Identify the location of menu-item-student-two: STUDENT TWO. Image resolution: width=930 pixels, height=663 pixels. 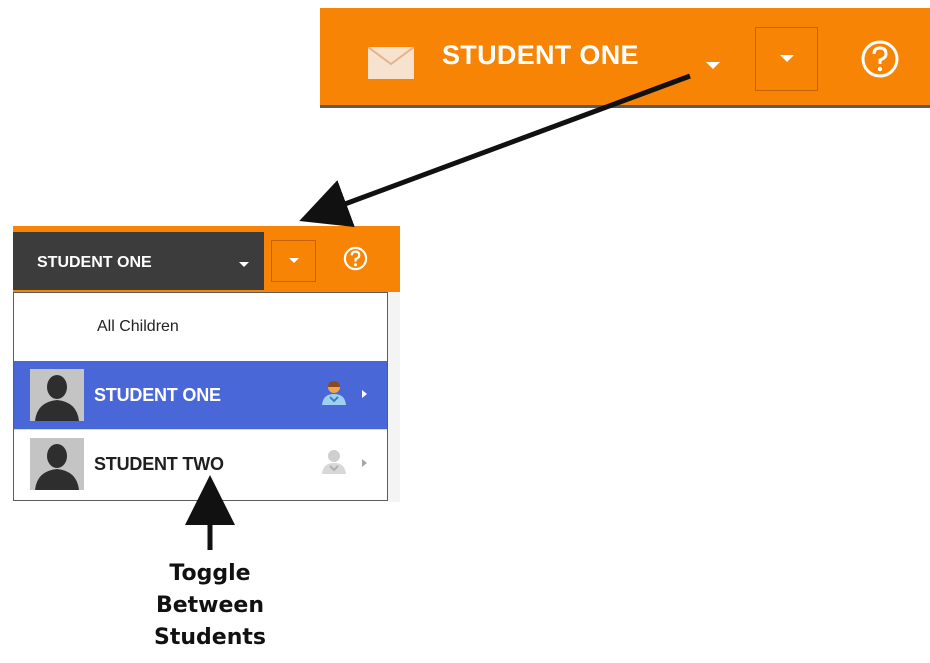
(200, 463).